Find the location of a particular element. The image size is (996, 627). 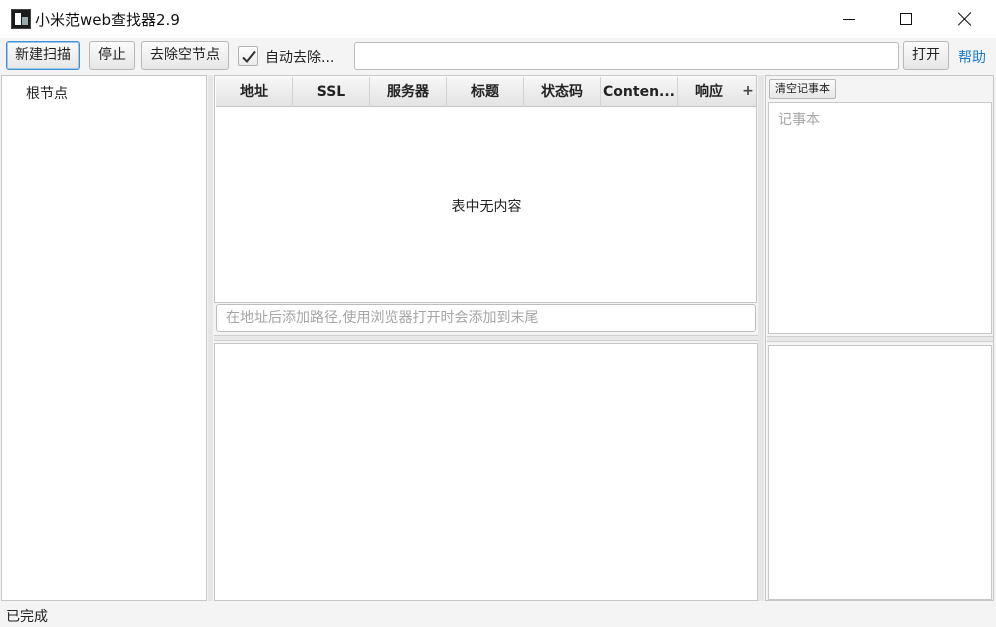

left-splitter is located at coordinates (210, 338).